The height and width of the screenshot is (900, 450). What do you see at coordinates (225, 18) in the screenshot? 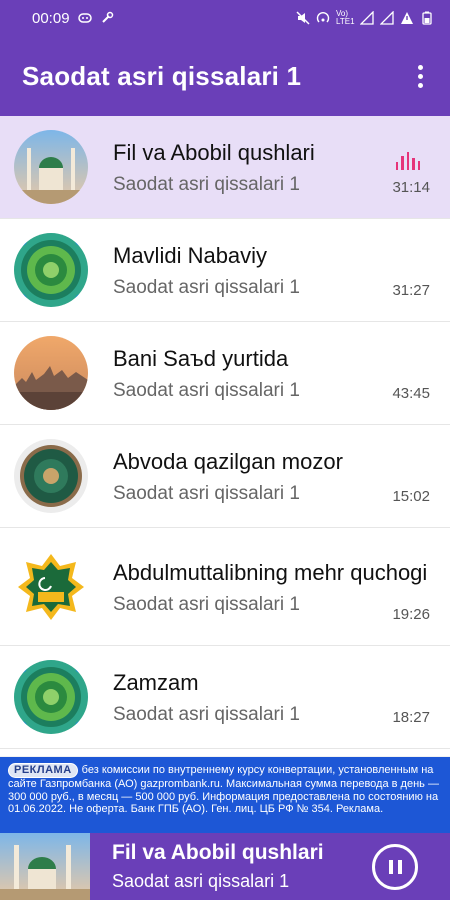
I see `status-bar: 00:09 Vo) LTE1` at bounding box center [225, 18].